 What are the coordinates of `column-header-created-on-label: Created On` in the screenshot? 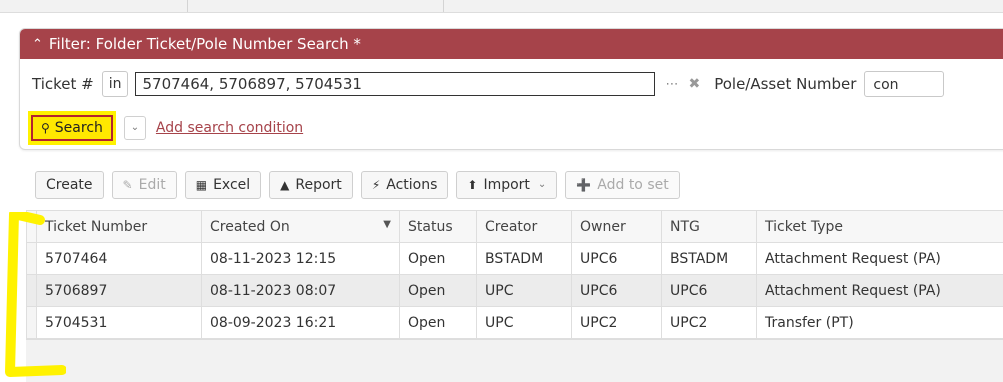 It's located at (250, 227).